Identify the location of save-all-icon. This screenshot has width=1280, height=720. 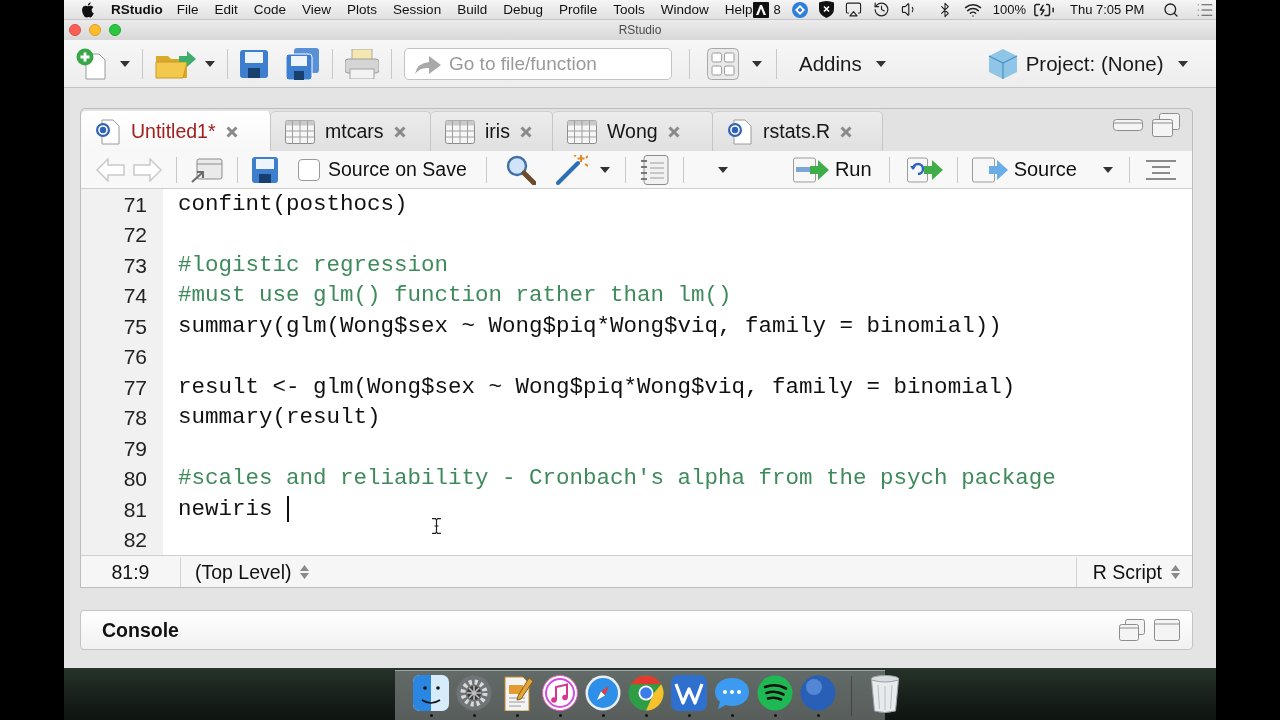
(303, 63).